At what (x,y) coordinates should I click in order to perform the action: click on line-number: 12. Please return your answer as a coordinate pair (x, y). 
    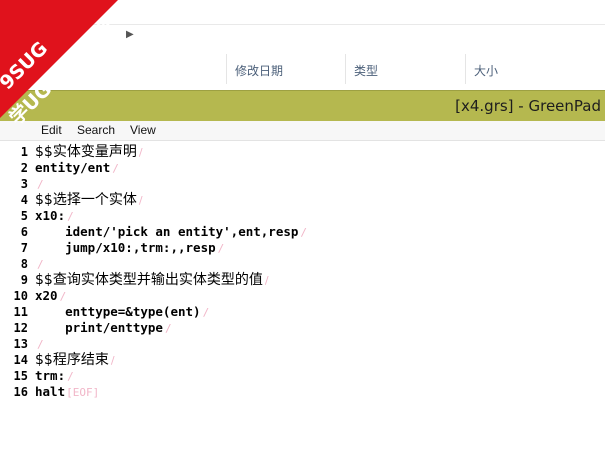
    Looking at the image, I should click on (20, 328).